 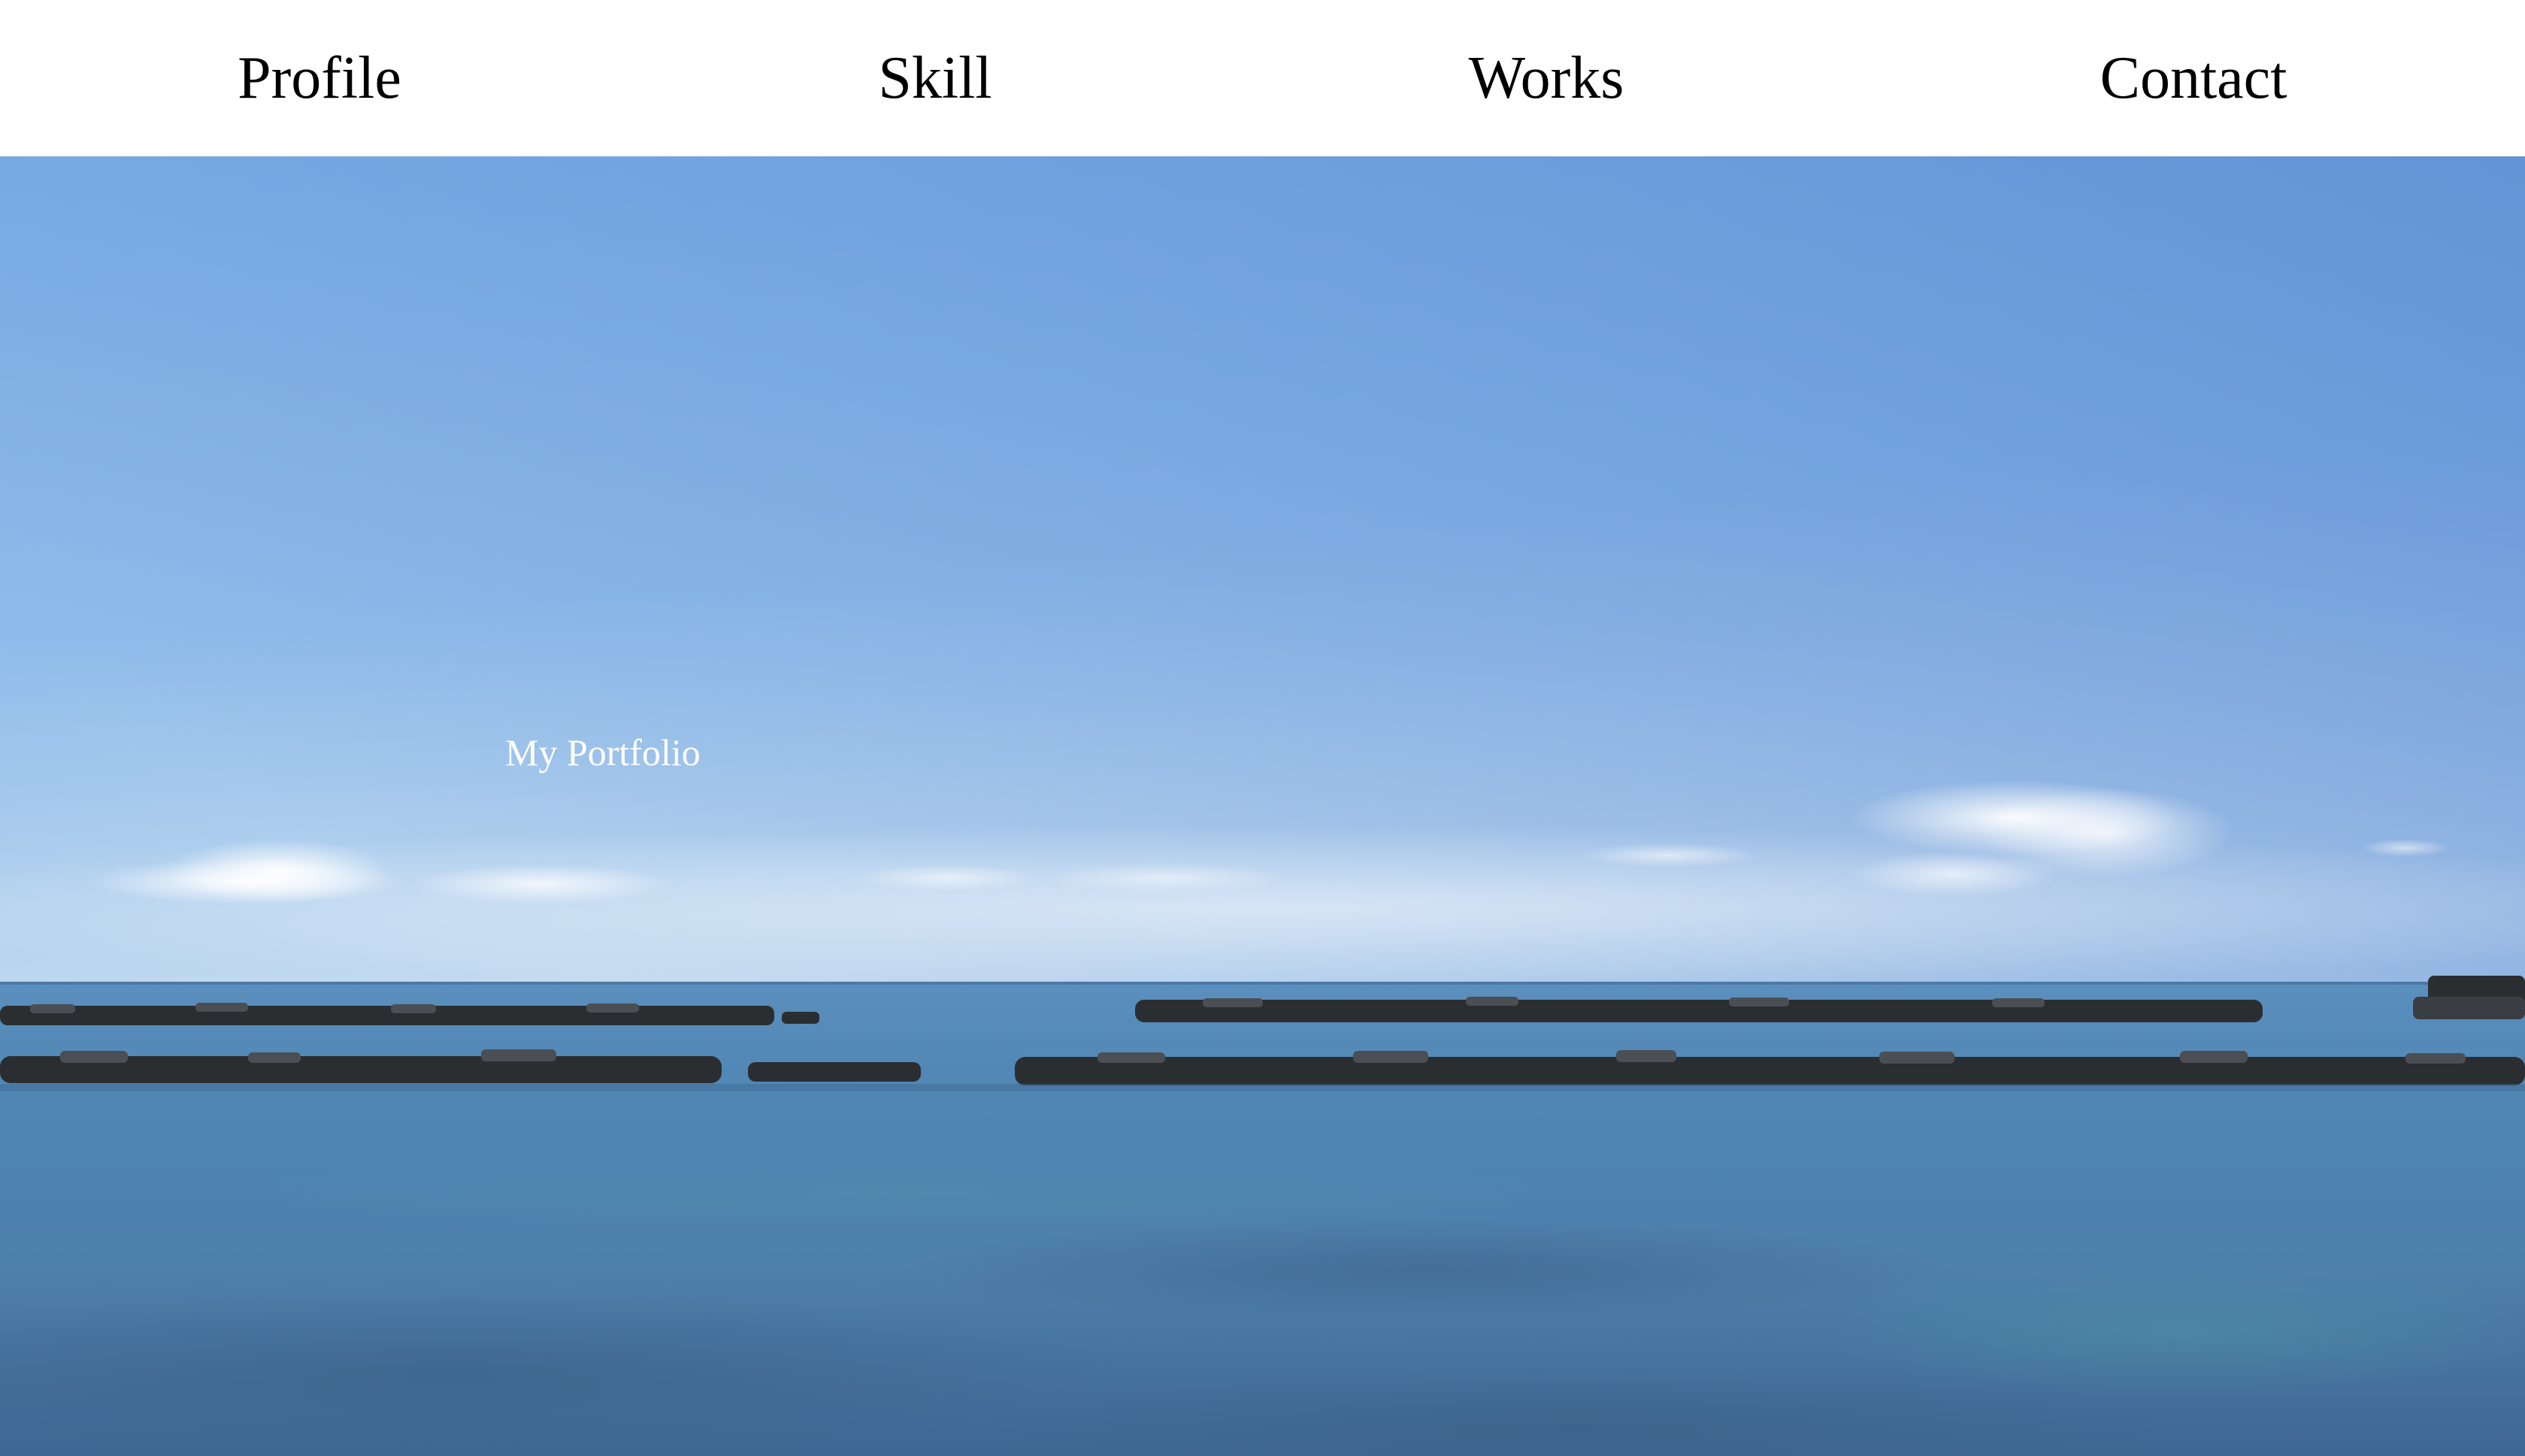 I want to click on nav-link-contact: Contact, so click(x=2194, y=78).